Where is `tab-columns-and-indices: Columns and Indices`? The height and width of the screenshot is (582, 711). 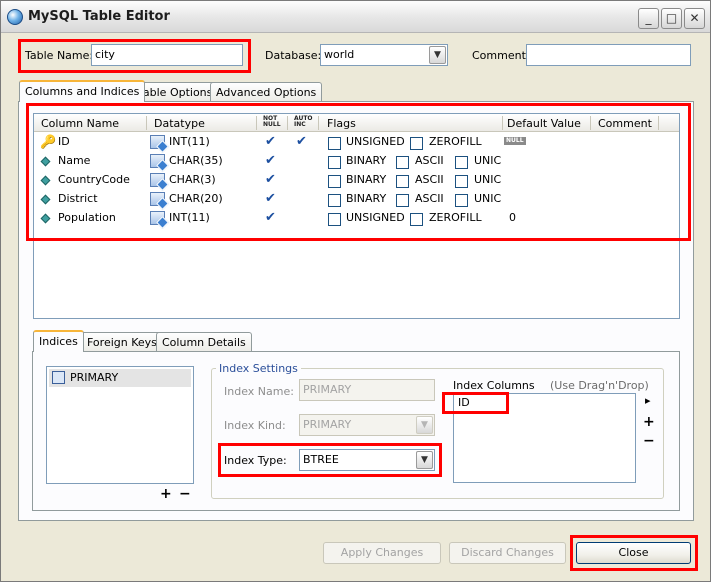 tab-columns-and-indices: Columns and Indices is located at coordinates (82, 91).